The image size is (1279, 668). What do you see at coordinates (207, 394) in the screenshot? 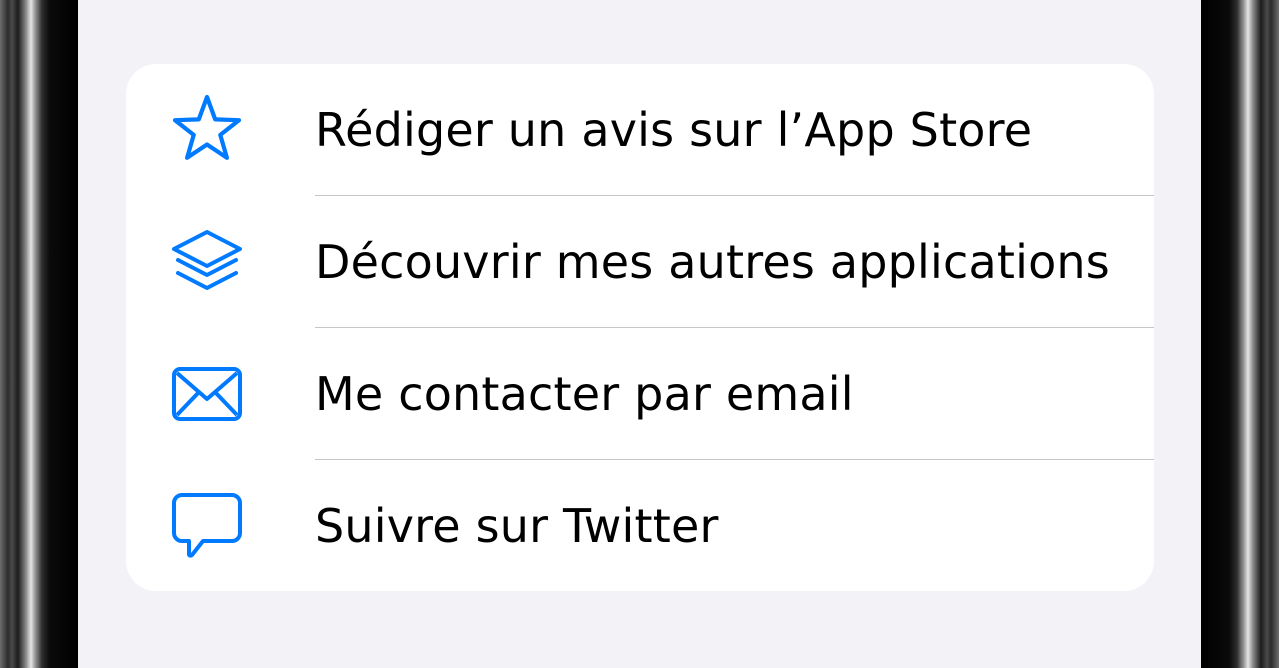
I see `envelope-icon` at bounding box center [207, 394].